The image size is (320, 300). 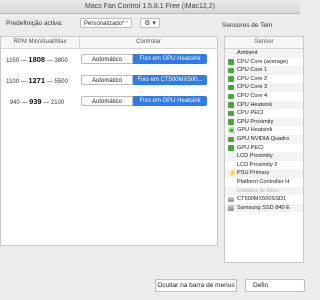 What do you see at coordinates (232, 173) in the screenshot?
I see `lightning-icon: ⚡` at bounding box center [232, 173].